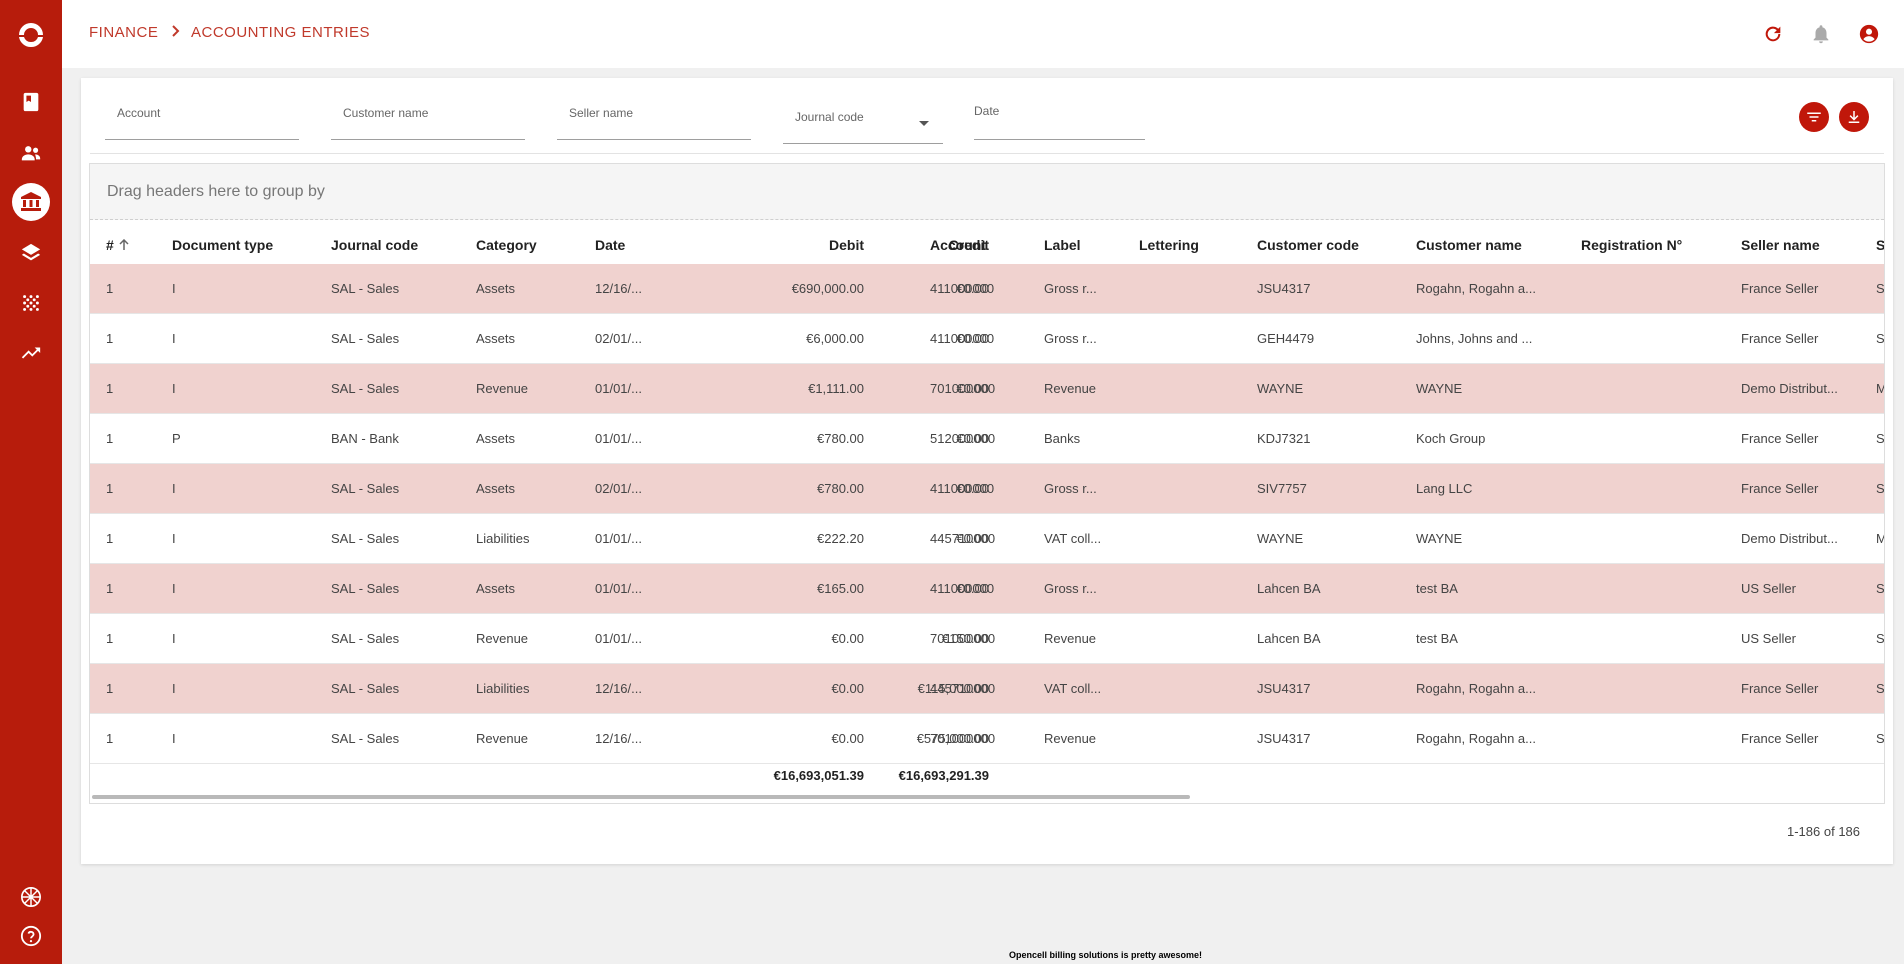 The image size is (1904, 964). What do you see at coordinates (1814, 117) in the screenshot?
I see `filter-button` at bounding box center [1814, 117].